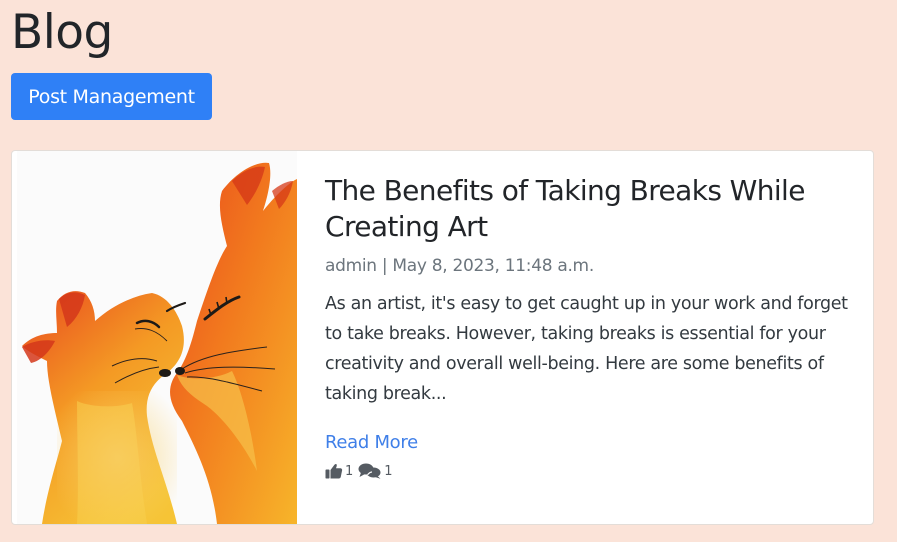 Image resolution: width=897 pixels, height=542 pixels. I want to click on page-title: Blog, so click(62, 32).